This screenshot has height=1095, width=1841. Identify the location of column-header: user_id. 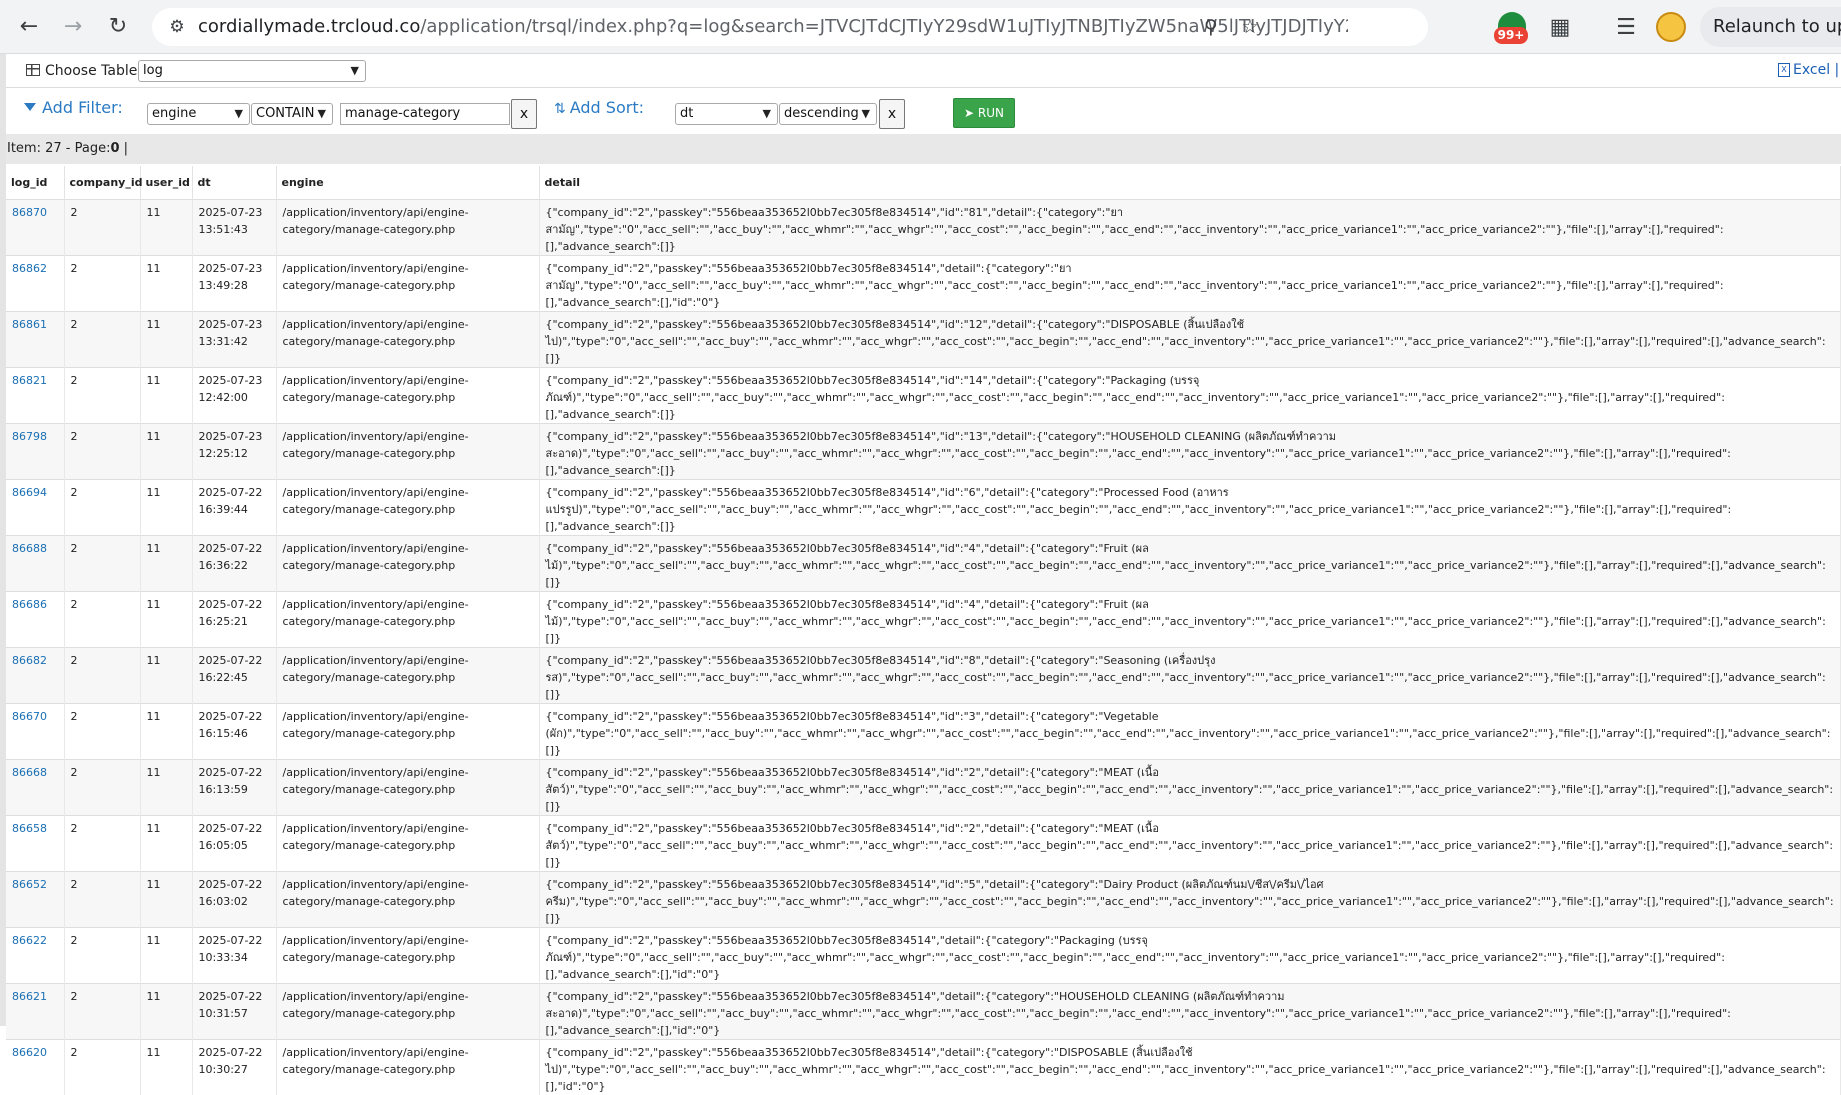
(166, 183).